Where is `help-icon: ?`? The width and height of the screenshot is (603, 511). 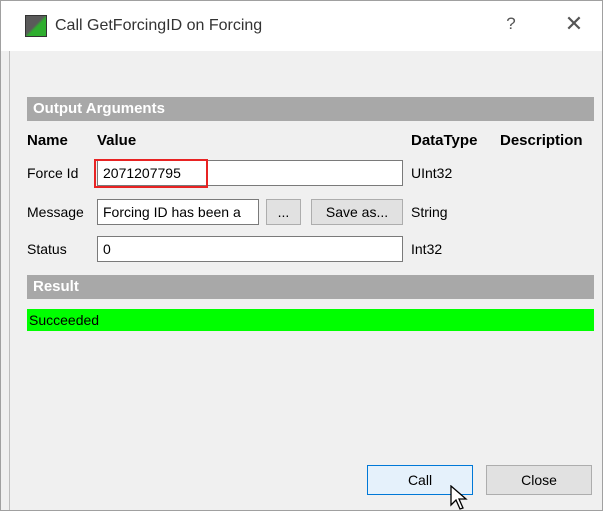 help-icon: ? is located at coordinates (511, 25).